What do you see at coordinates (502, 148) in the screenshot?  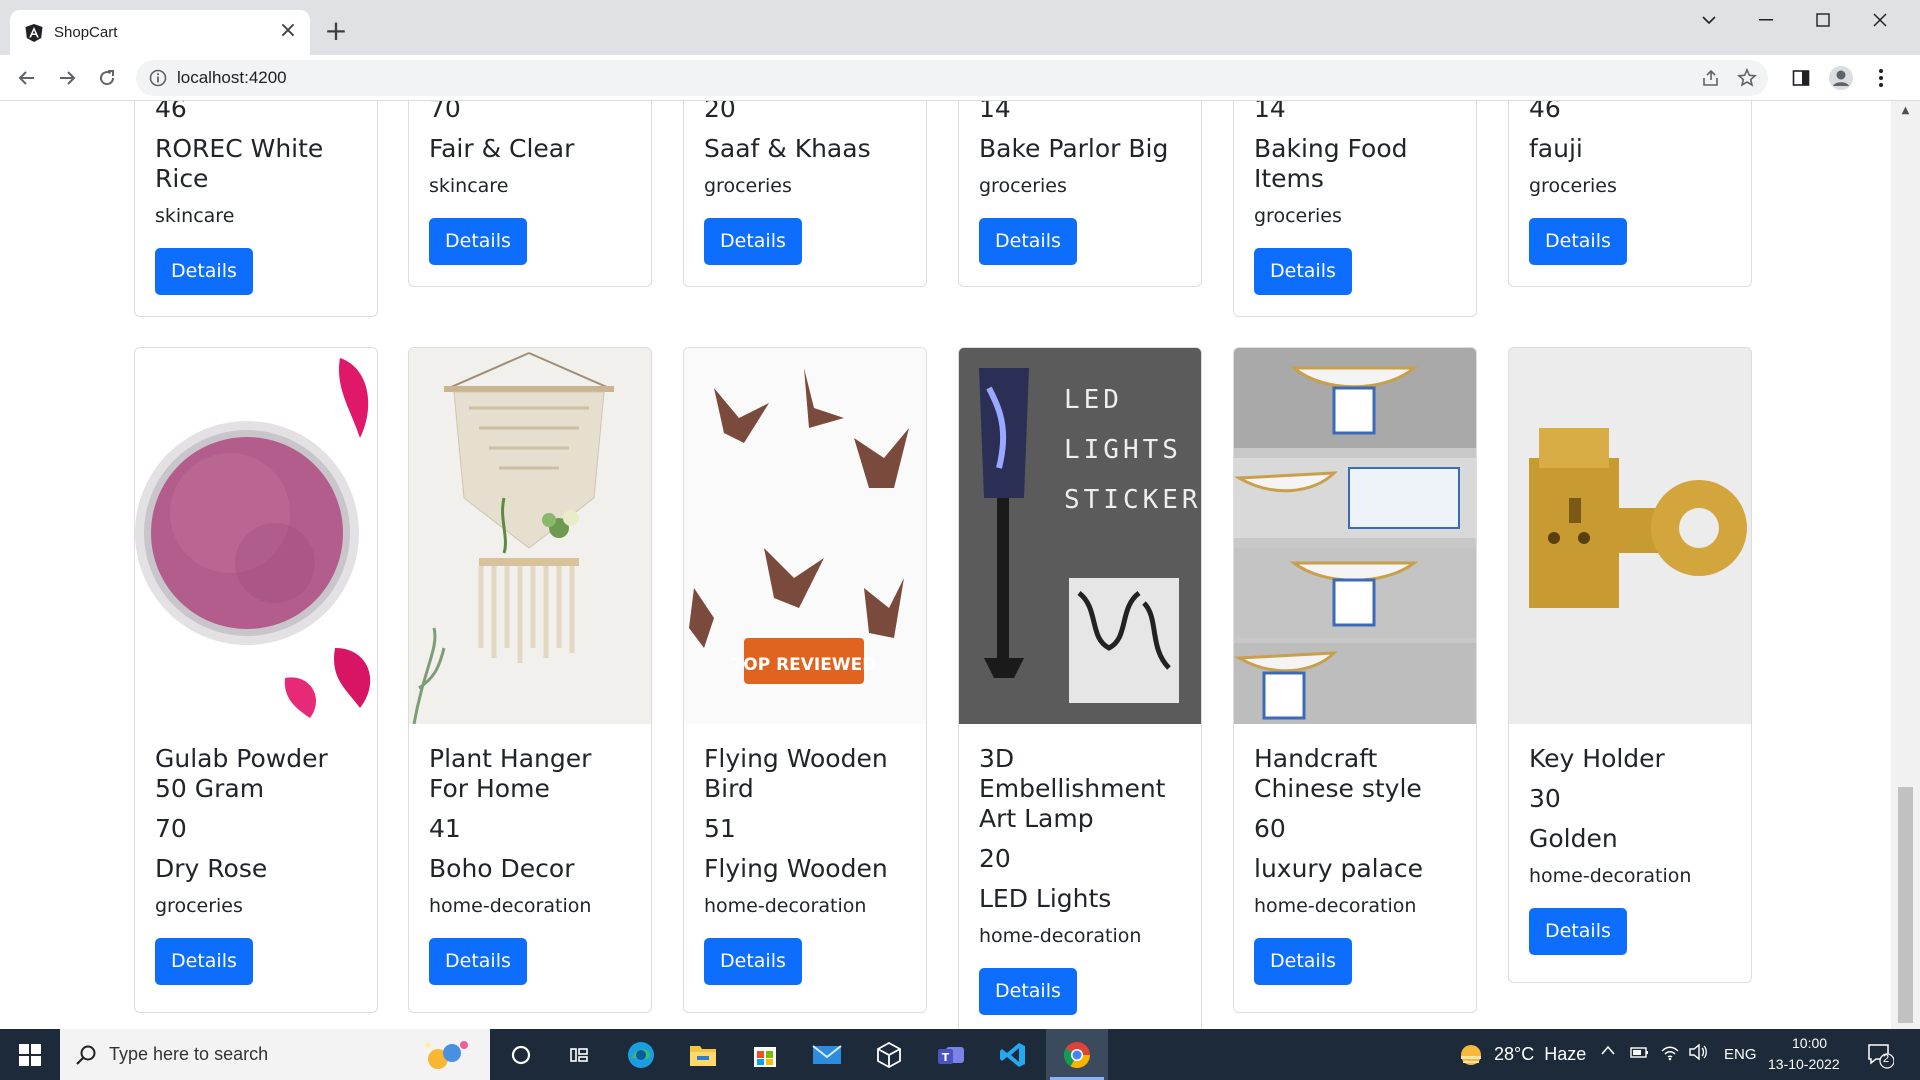 I see `product-title: Fair & Clear` at bounding box center [502, 148].